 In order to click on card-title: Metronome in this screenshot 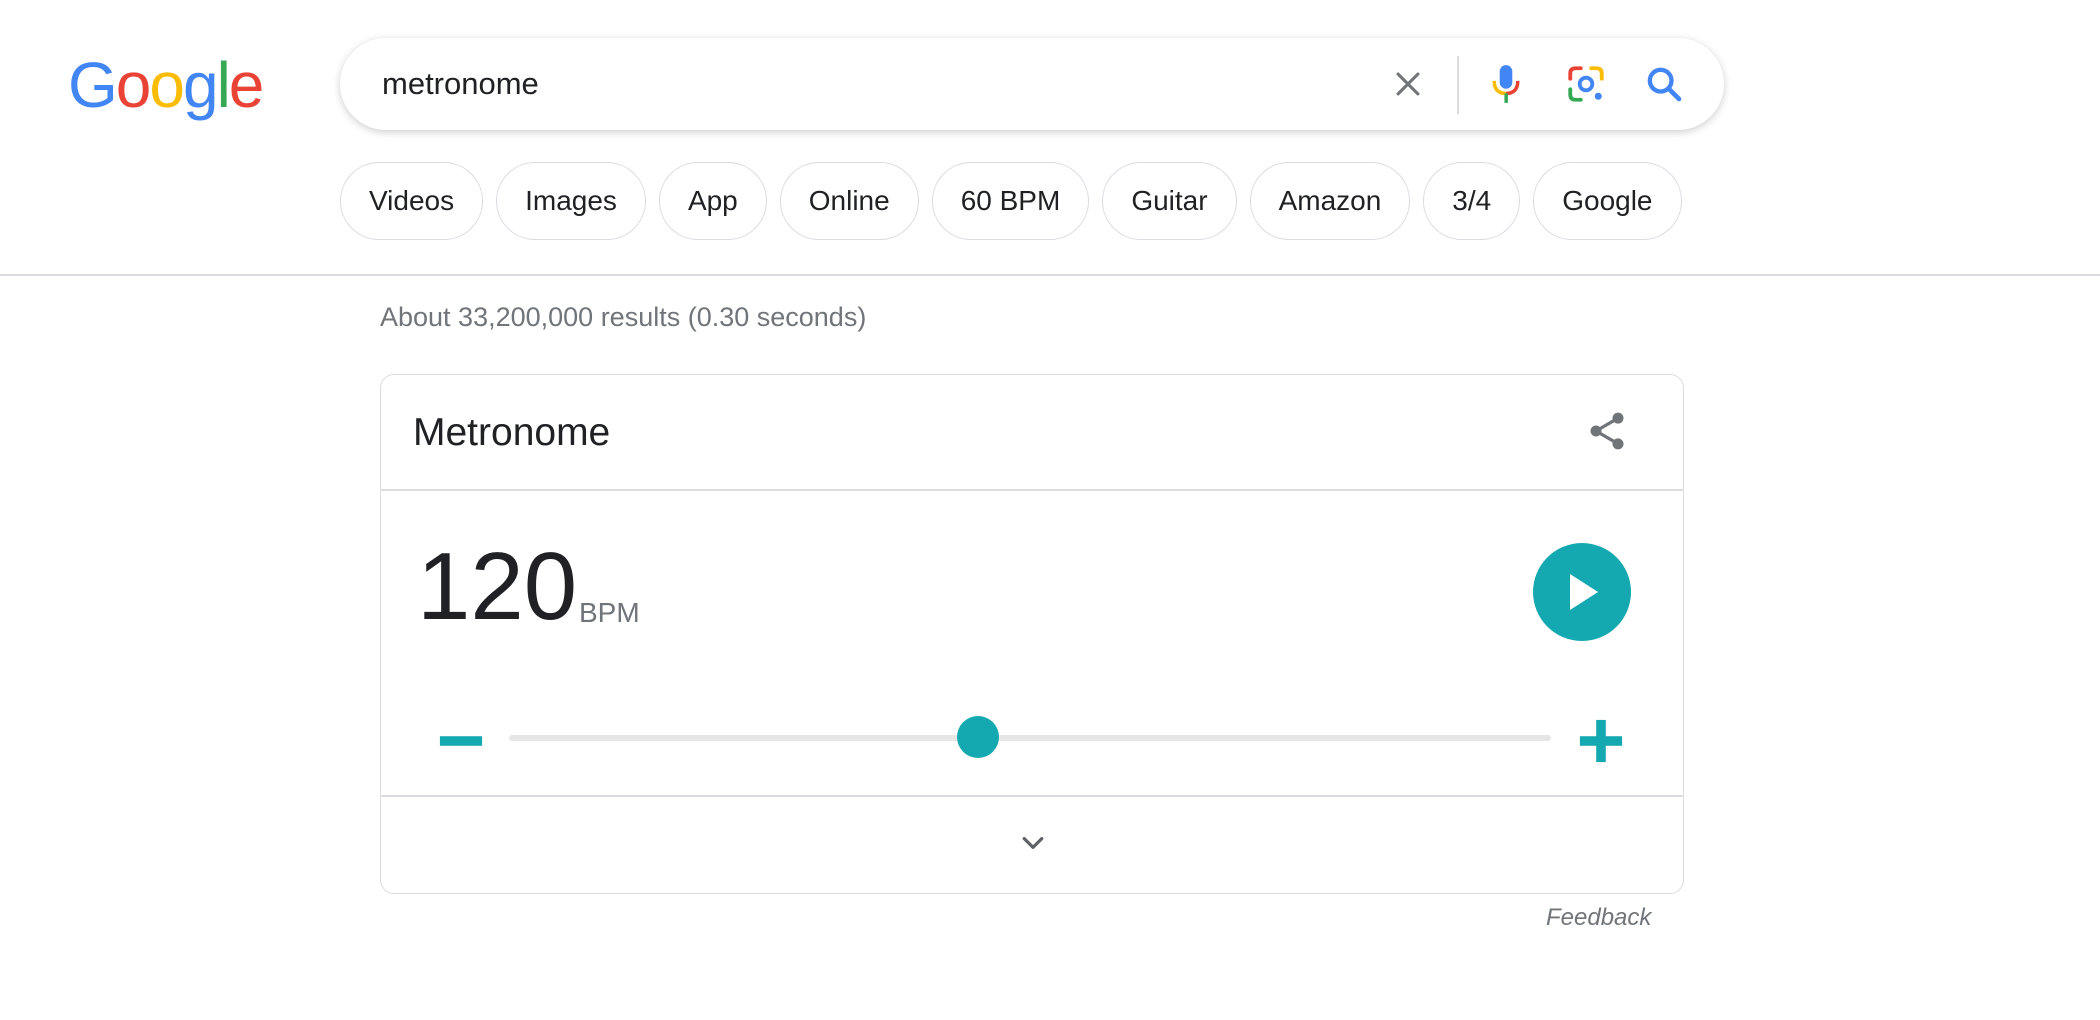, I will do `click(512, 432)`.